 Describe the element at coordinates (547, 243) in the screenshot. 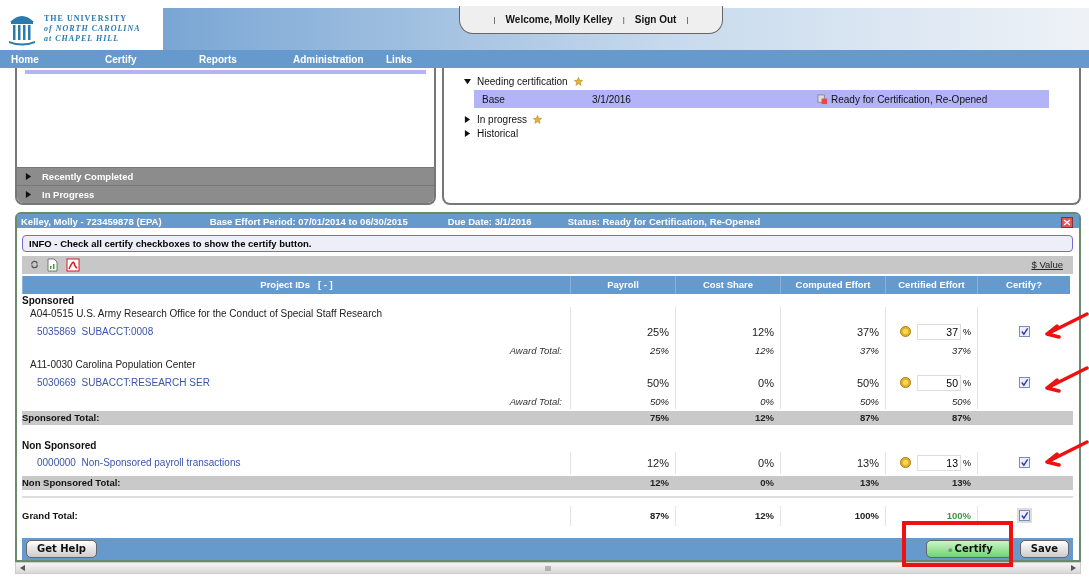

I see `info-message: INFO - Check all certify checkboxes to show the certify button.` at that location.